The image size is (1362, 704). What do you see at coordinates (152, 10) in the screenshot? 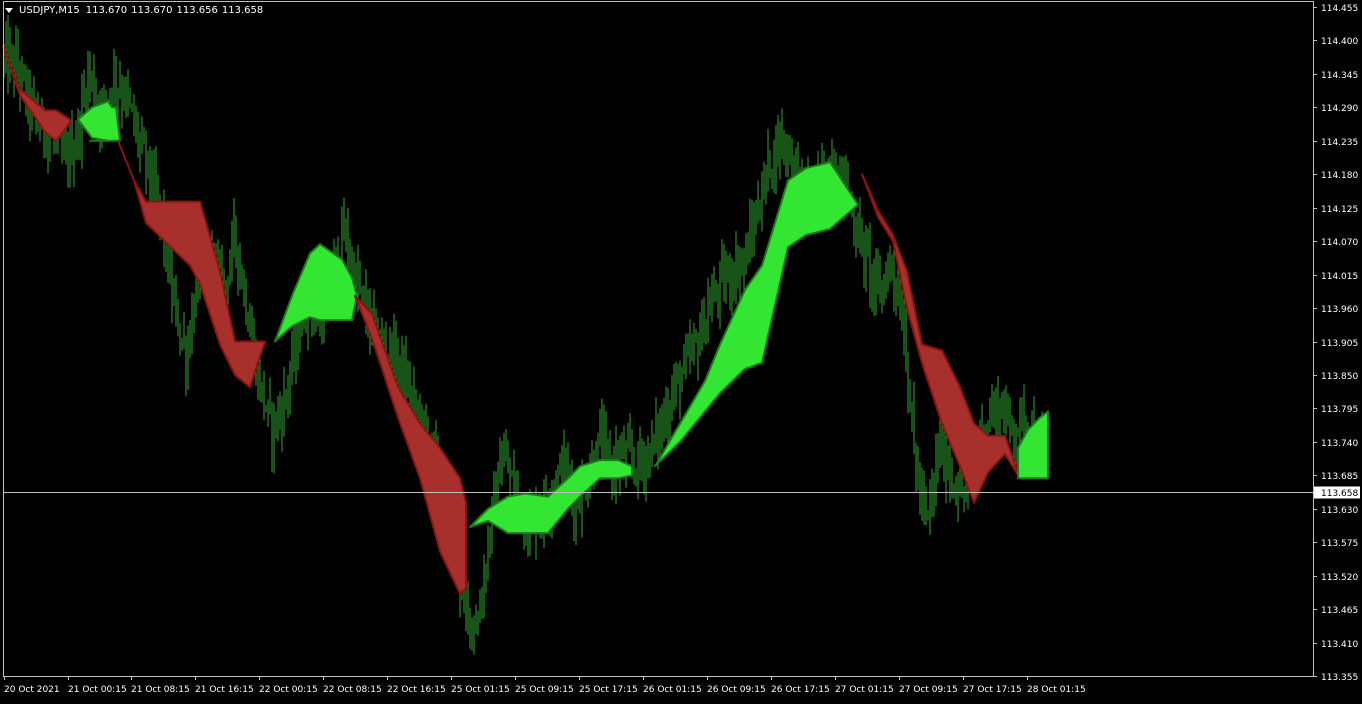
I see `quote-high: 113.670` at bounding box center [152, 10].